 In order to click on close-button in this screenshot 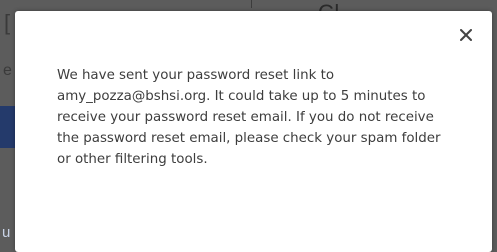, I will do `click(466, 35)`.